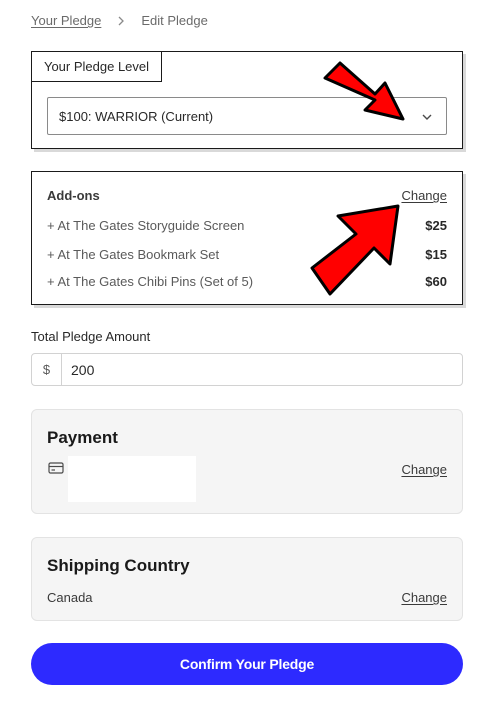 The width and height of the screenshot is (504, 722). Describe the element at coordinates (150, 281) in the screenshot. I see `addon-name: + At The Gates Chibi Pins (Set of 5)` at that location.